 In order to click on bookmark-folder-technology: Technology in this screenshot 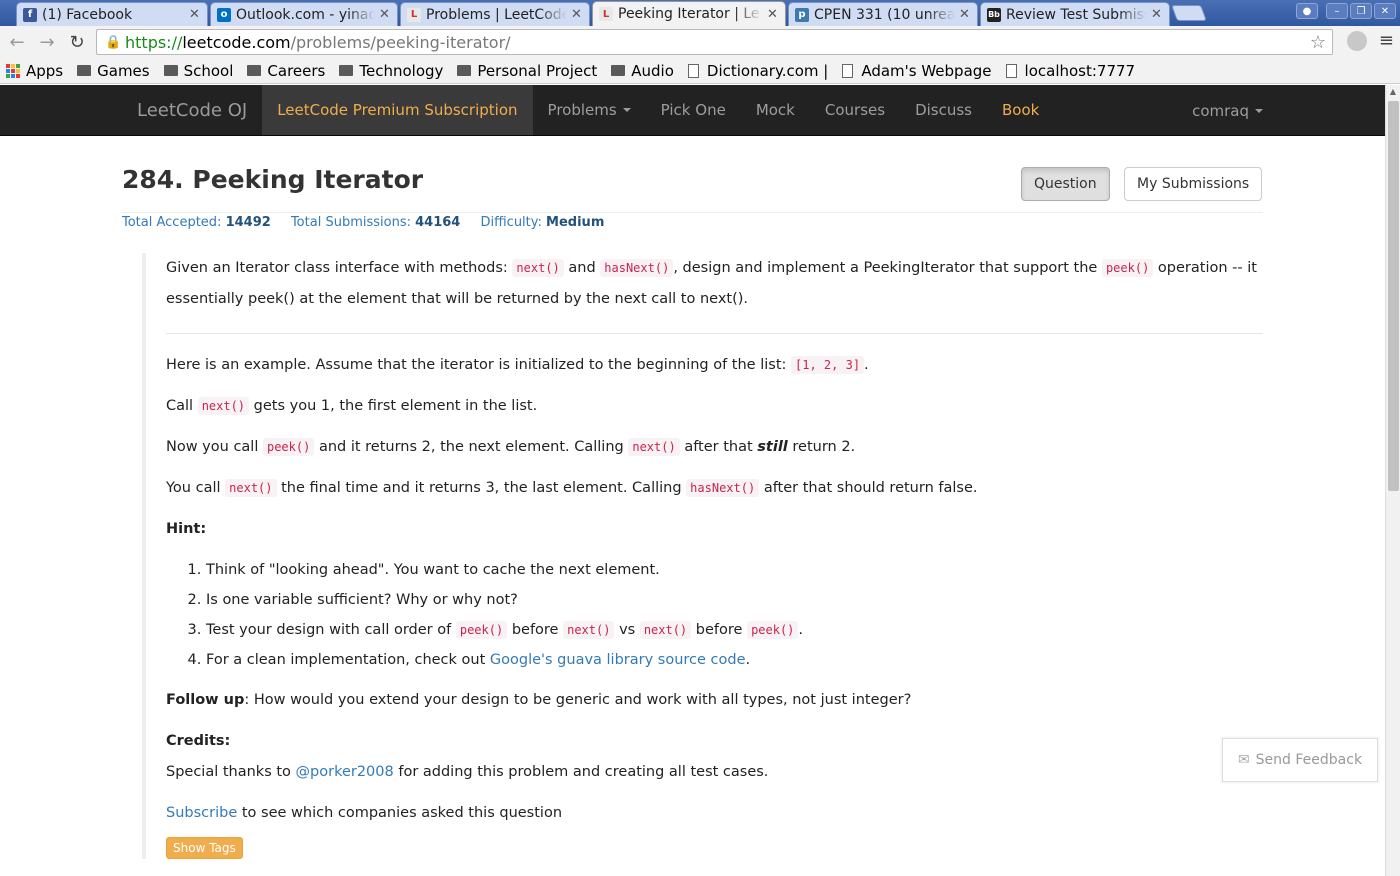, I will do `click(391, 71)`.